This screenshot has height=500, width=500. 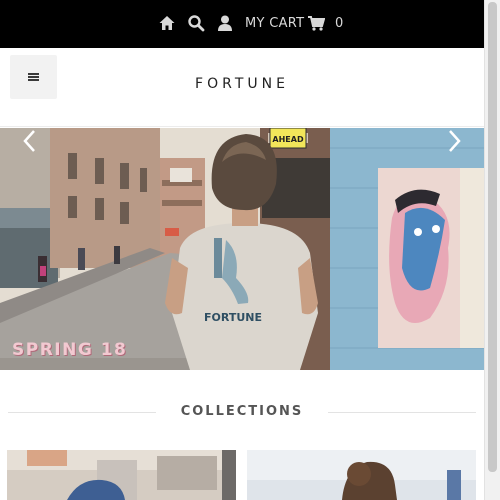 What do you see at coordinates (274, 23) in the screenshot?
I see `cart-link: MY CART` at bounding box center [274, 23].